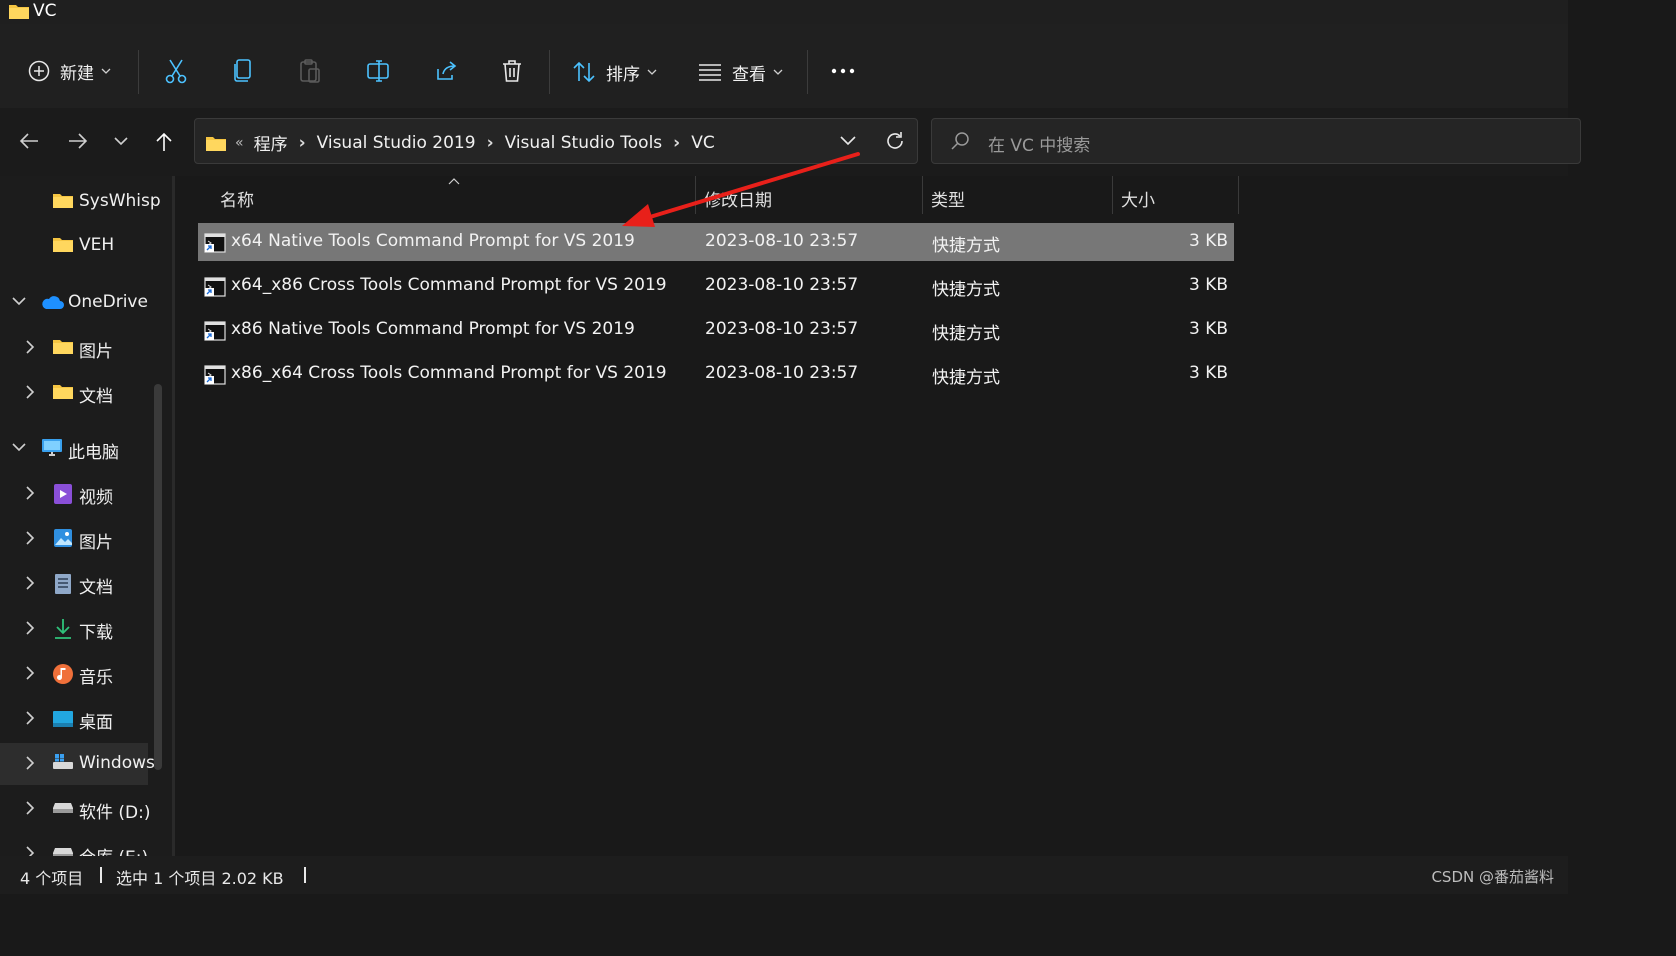 The width and height of the screenshot is (1676, 956). What do you see at coordinates (584, 72) in the screenshot?
I see `sort-icon` at bounding box center [584, 72].